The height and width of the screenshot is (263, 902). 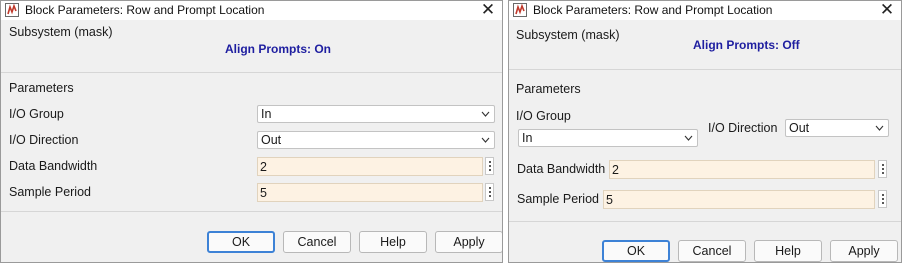 I want to click on align-prompts-status: Align Prompts: Off, so click(x=746, y=45).